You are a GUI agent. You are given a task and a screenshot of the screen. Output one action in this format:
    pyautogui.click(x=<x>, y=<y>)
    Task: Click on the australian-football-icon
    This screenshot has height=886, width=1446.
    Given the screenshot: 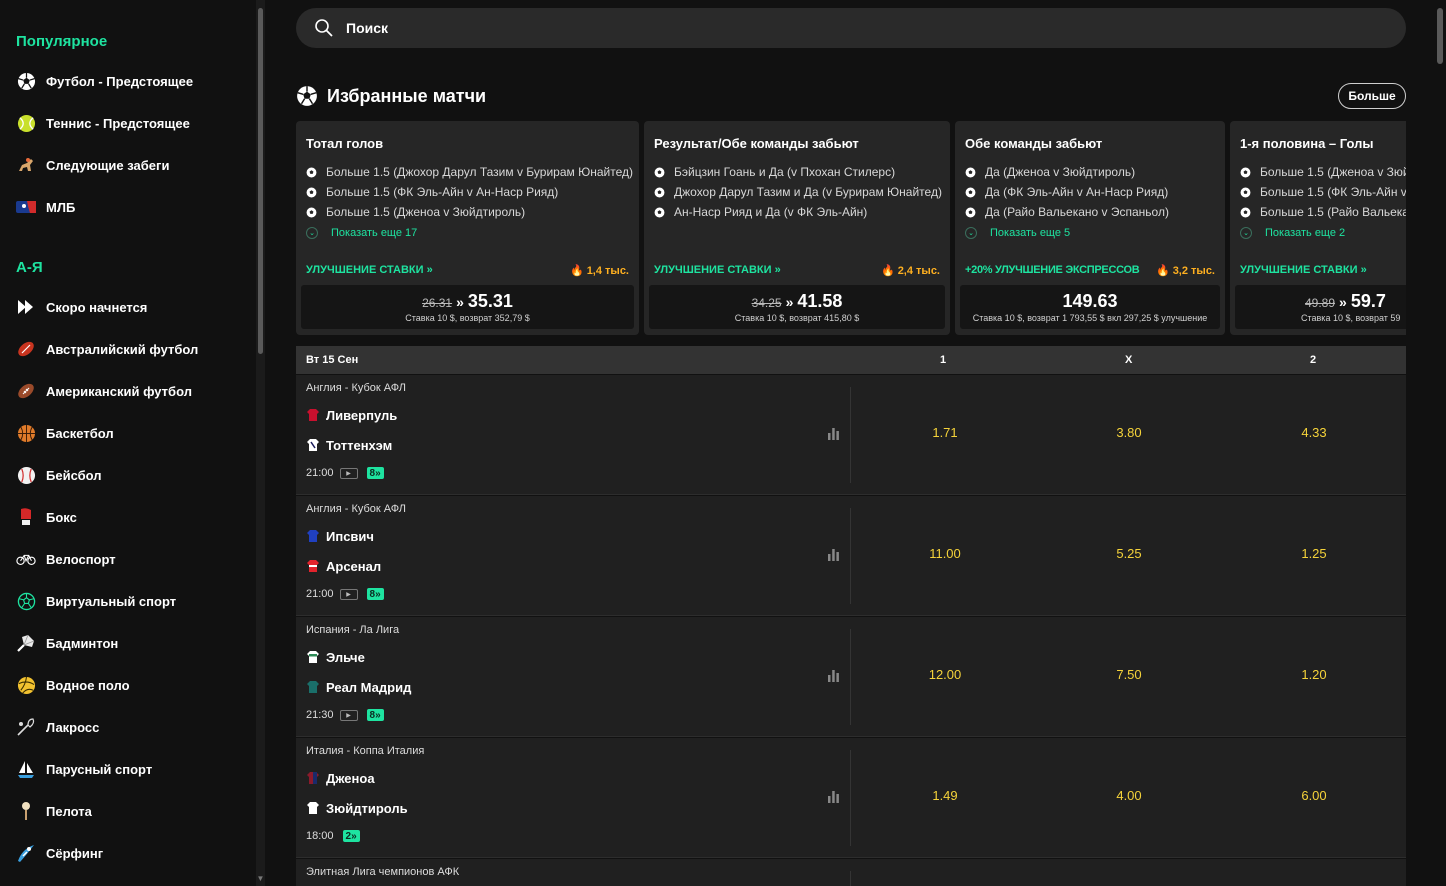 What is the action you would take?
    pyautogui.click(x=26, y=349)
    